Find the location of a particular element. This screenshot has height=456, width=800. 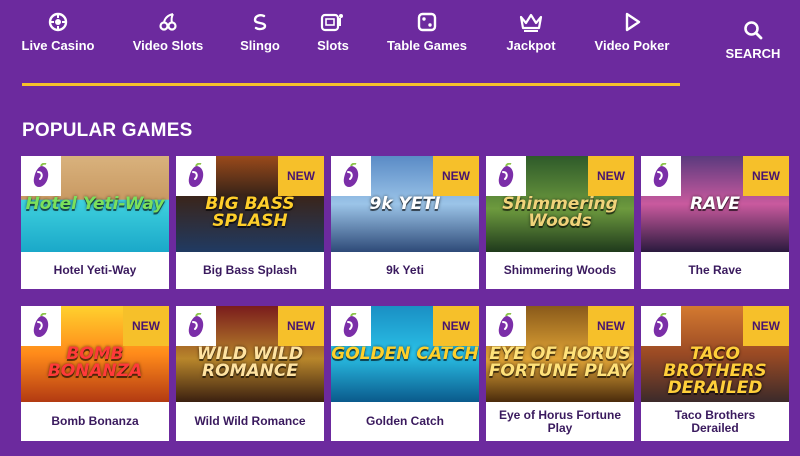

dice-icon is located at coordinates (427, 22).